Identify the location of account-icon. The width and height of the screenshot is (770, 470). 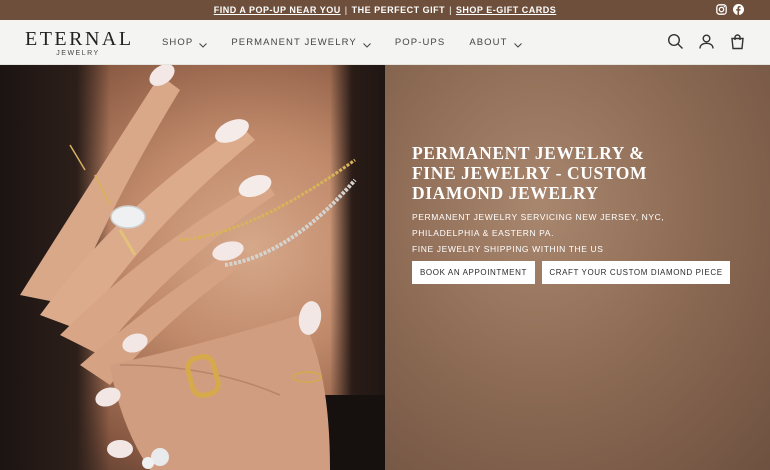
(706, 41).